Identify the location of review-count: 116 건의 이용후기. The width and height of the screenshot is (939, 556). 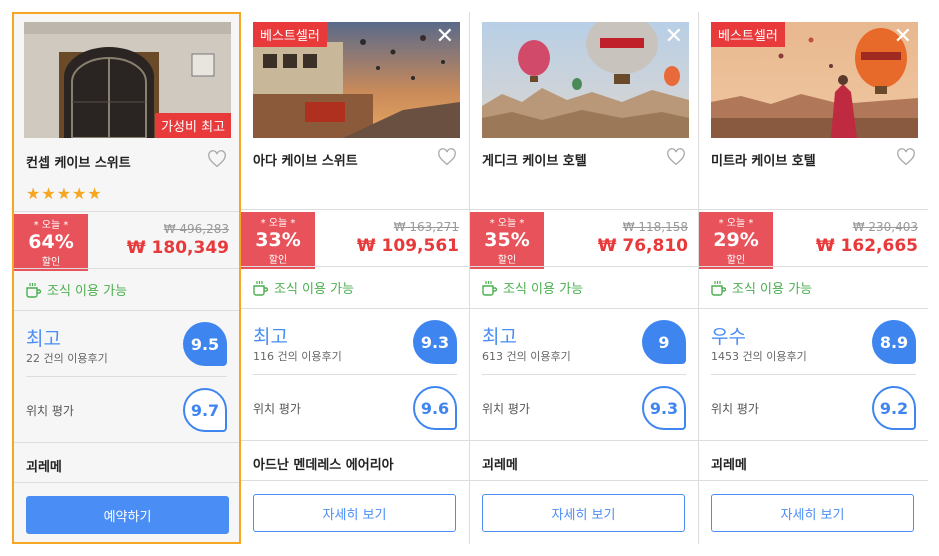
(297, 356).